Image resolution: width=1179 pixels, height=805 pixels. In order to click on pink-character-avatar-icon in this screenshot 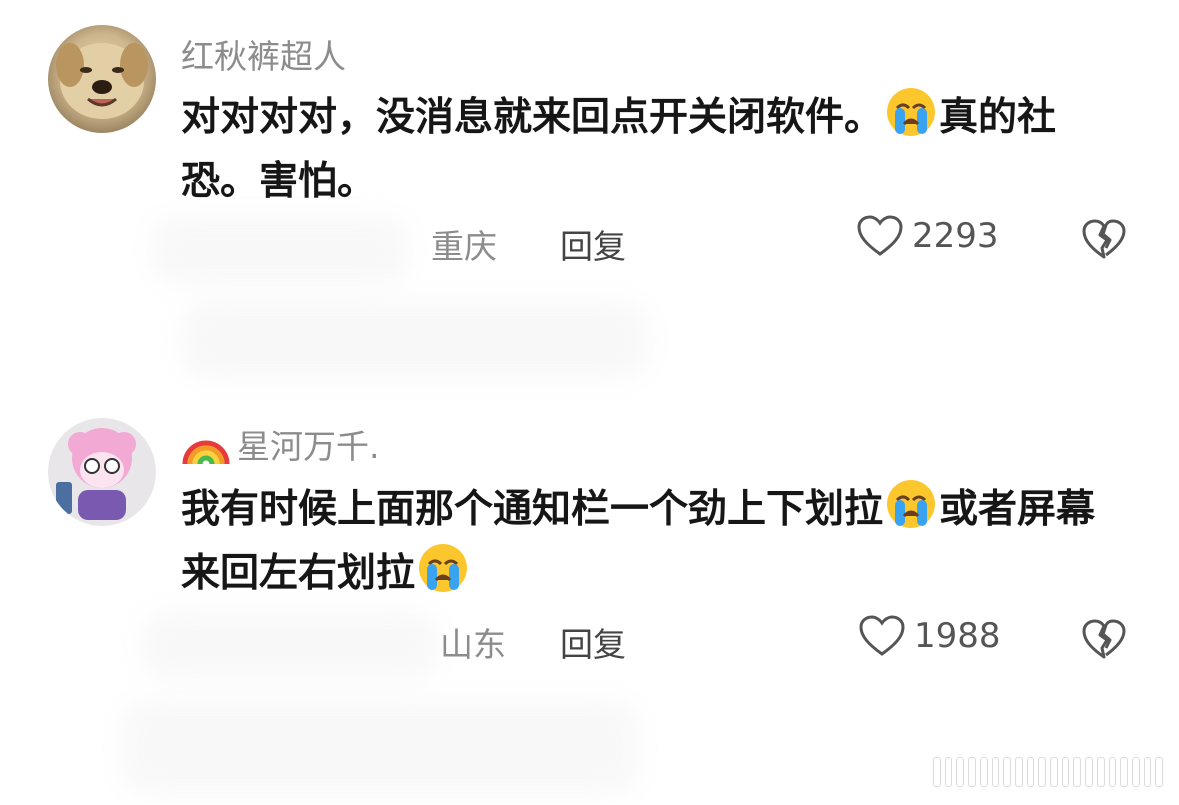, I will do `click(102, 472)`.